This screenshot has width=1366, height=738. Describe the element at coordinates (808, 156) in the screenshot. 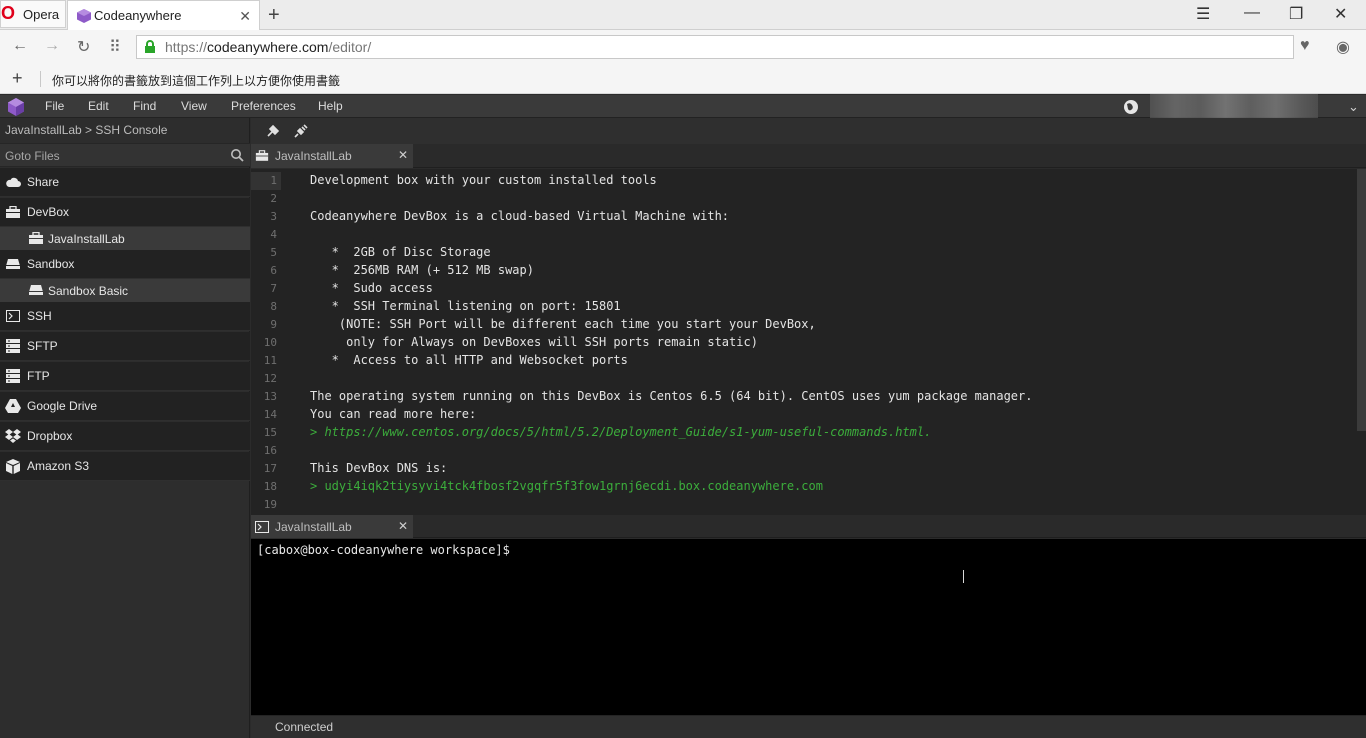

I see `editor-tab-bar: JavaInstallLab ✕` at that location.